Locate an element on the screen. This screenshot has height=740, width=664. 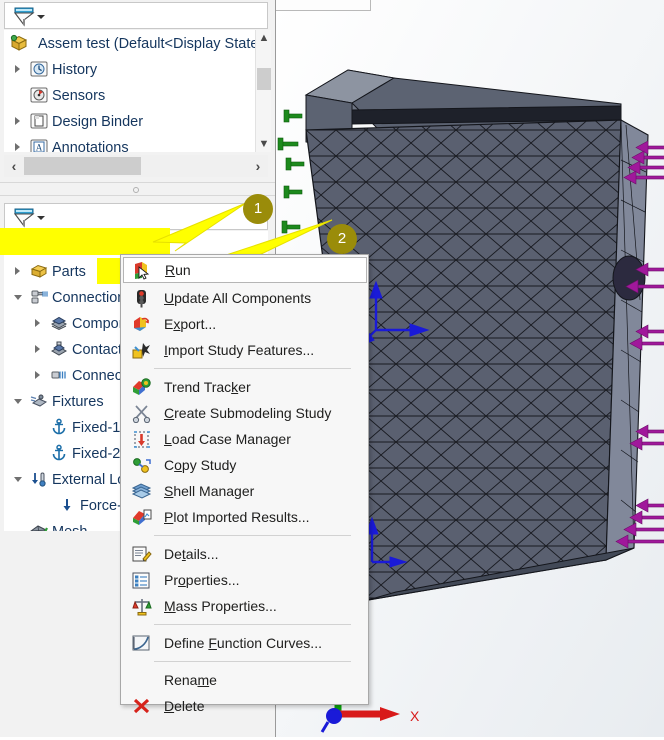
tree-horizontal-scrollbar: ‹ › is located at coordinates (136, 166).